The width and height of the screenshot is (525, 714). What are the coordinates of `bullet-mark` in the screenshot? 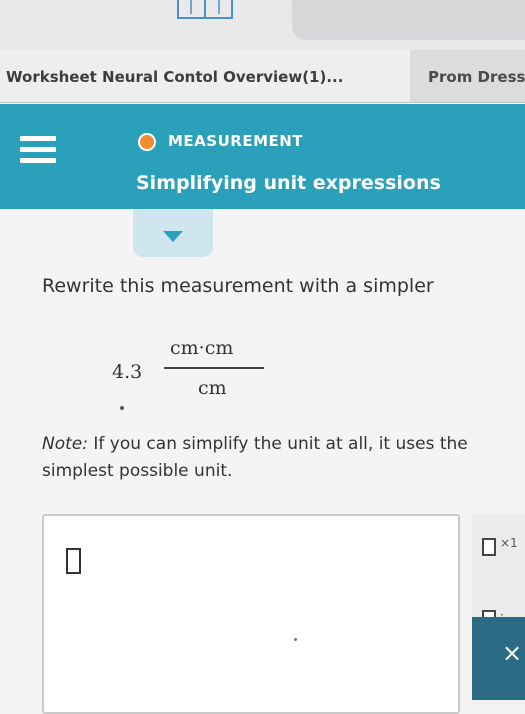 It's located at (122, 408).